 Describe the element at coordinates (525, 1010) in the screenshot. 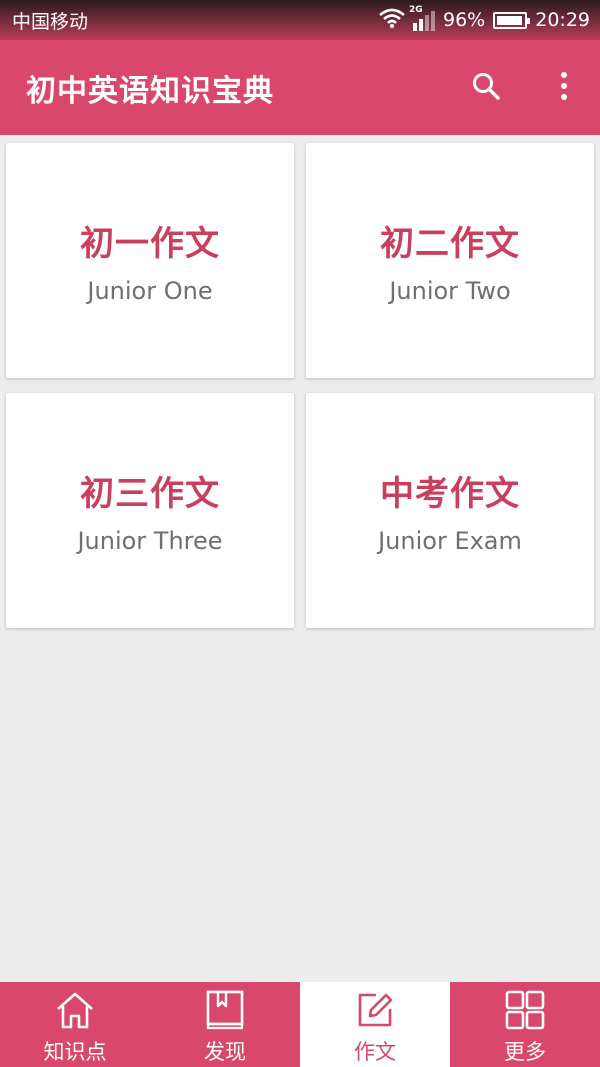

I see `grid-icon` at that location.